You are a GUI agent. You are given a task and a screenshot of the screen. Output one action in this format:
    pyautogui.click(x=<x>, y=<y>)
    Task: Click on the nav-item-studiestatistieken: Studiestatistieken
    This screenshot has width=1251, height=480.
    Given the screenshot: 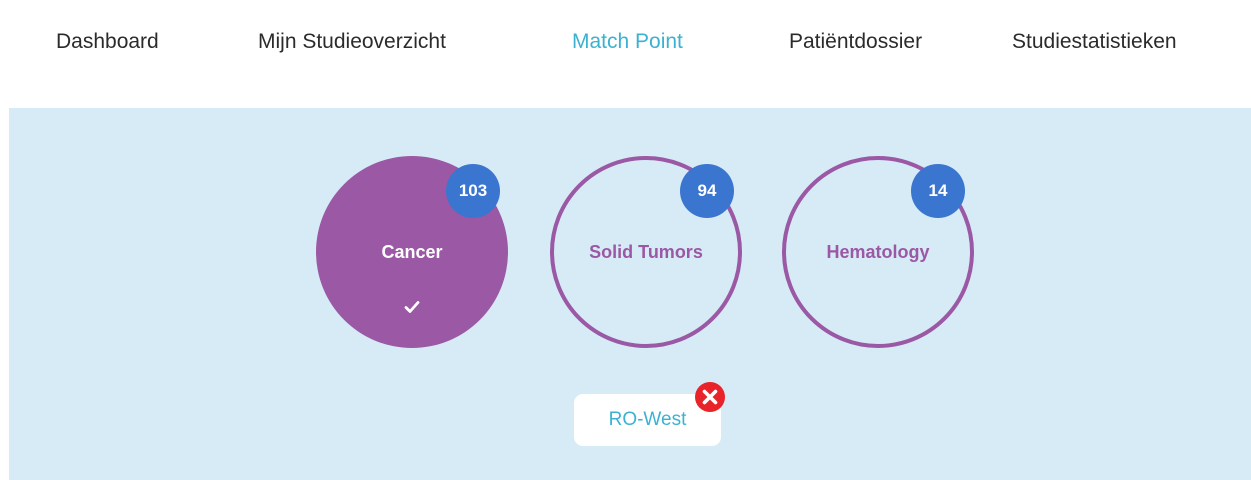 What is the action you would take?
    pyautogui.click(x=1094, y=42)
    